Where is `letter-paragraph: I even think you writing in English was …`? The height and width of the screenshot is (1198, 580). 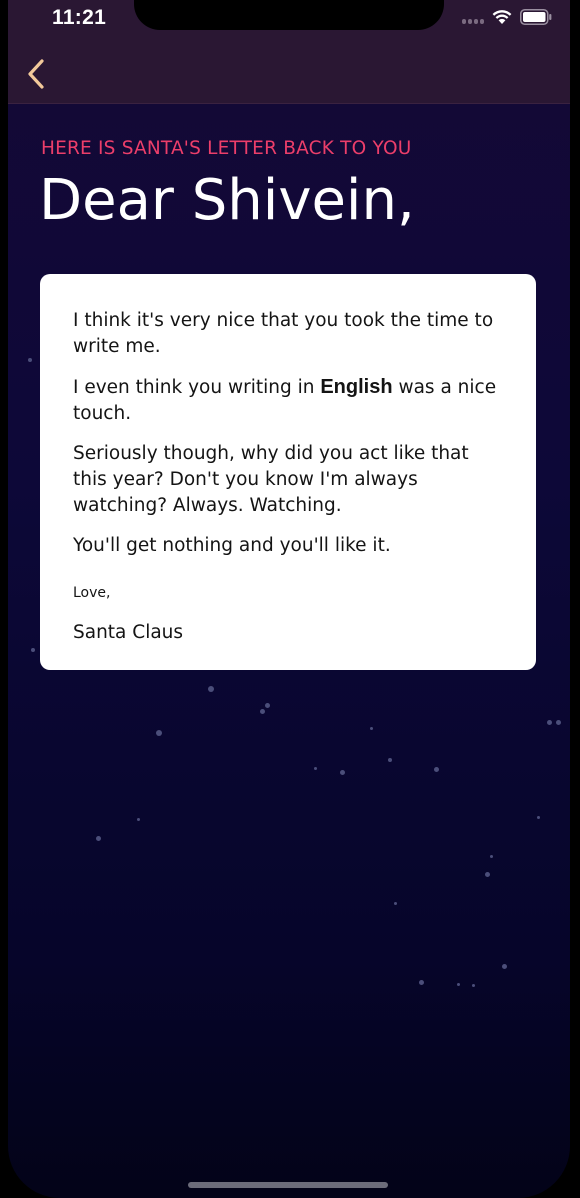 letter-paragraph: I even think you writing in English was … is located at coordinates (288, 400).